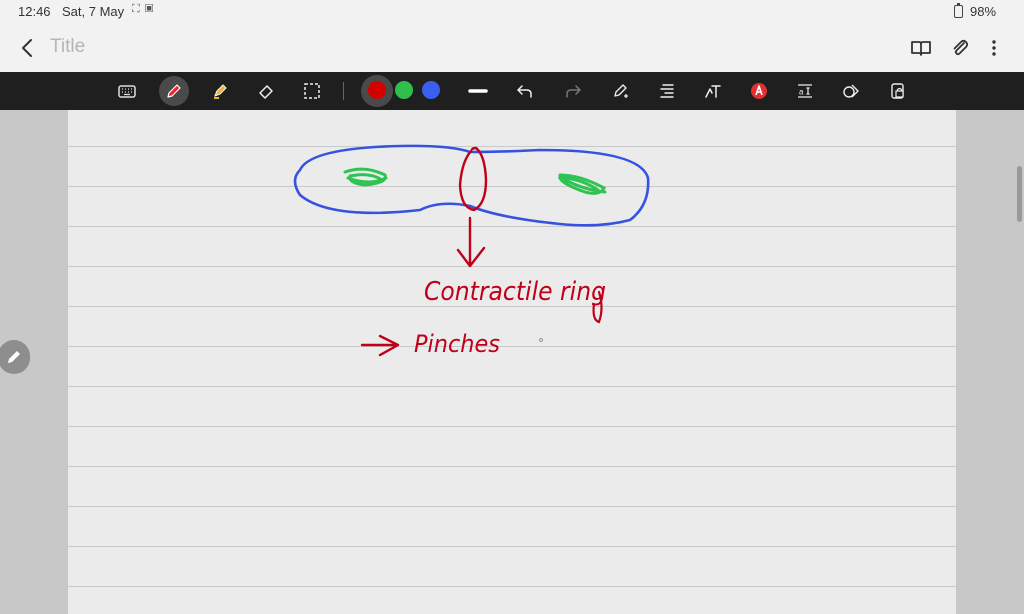 The width and height of the screenshot is (1024, 614). What do you see at coordinates (759, 91) in the screenshot?
I see `text-style-icon` at bounding box center [759, 91].